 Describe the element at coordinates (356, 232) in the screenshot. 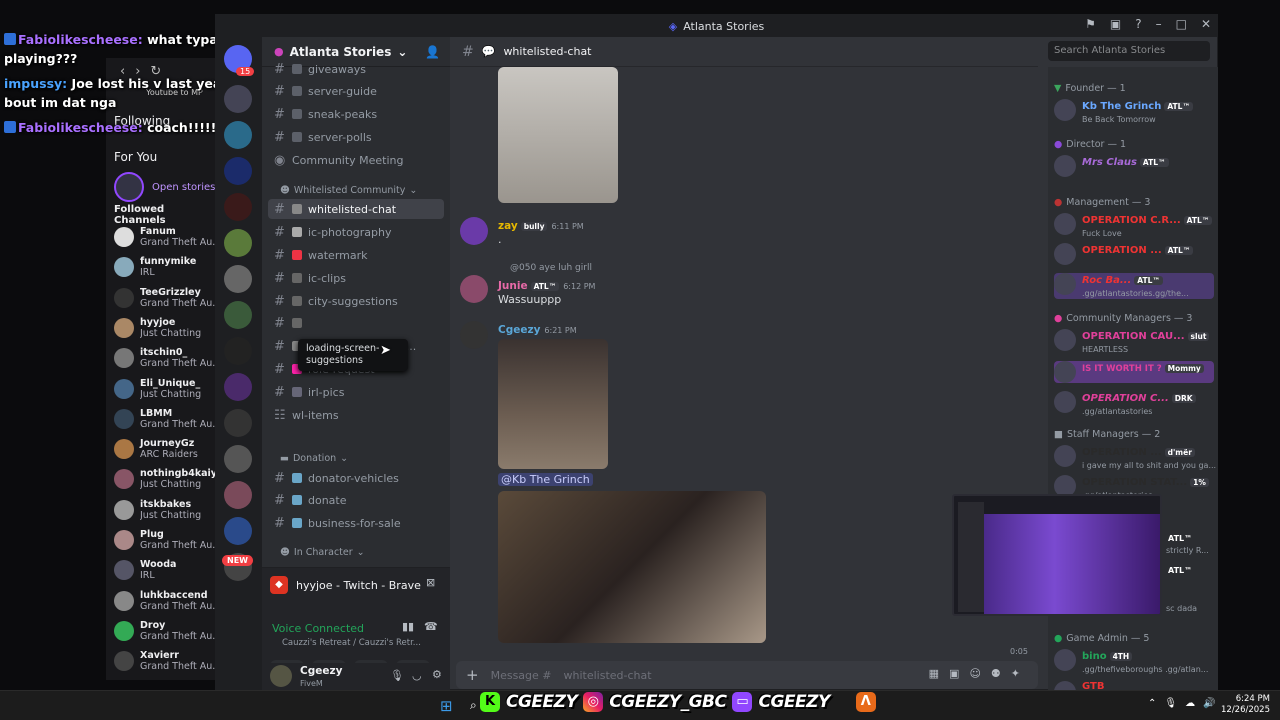

I see `channel-item: # ic-photography` at that location.